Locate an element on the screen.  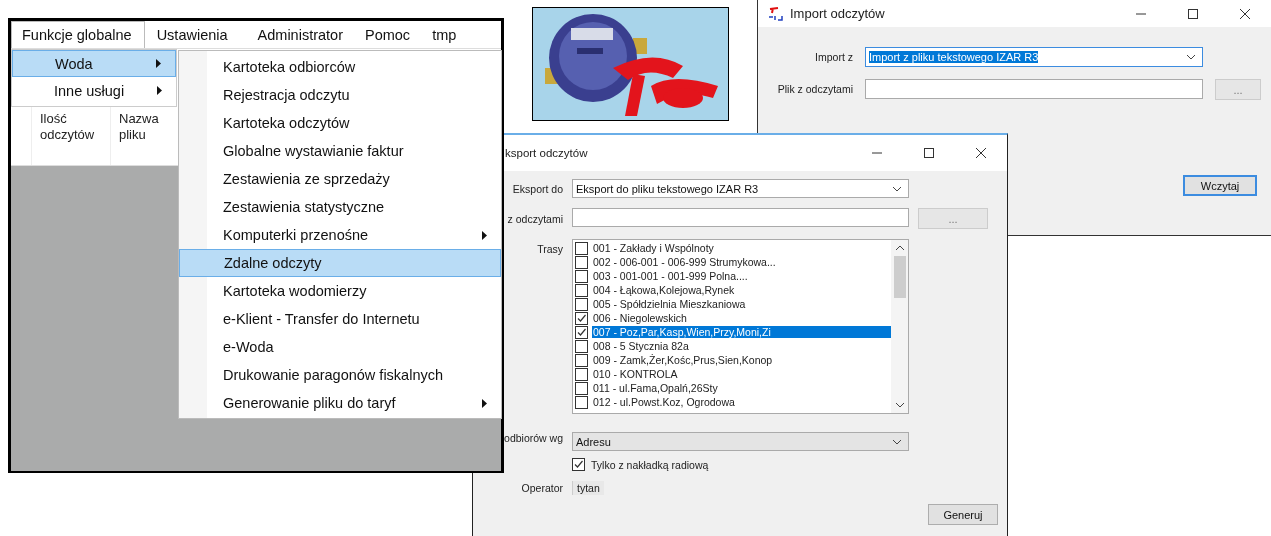
scroll-up-icon is located at coordinates (899, 248).